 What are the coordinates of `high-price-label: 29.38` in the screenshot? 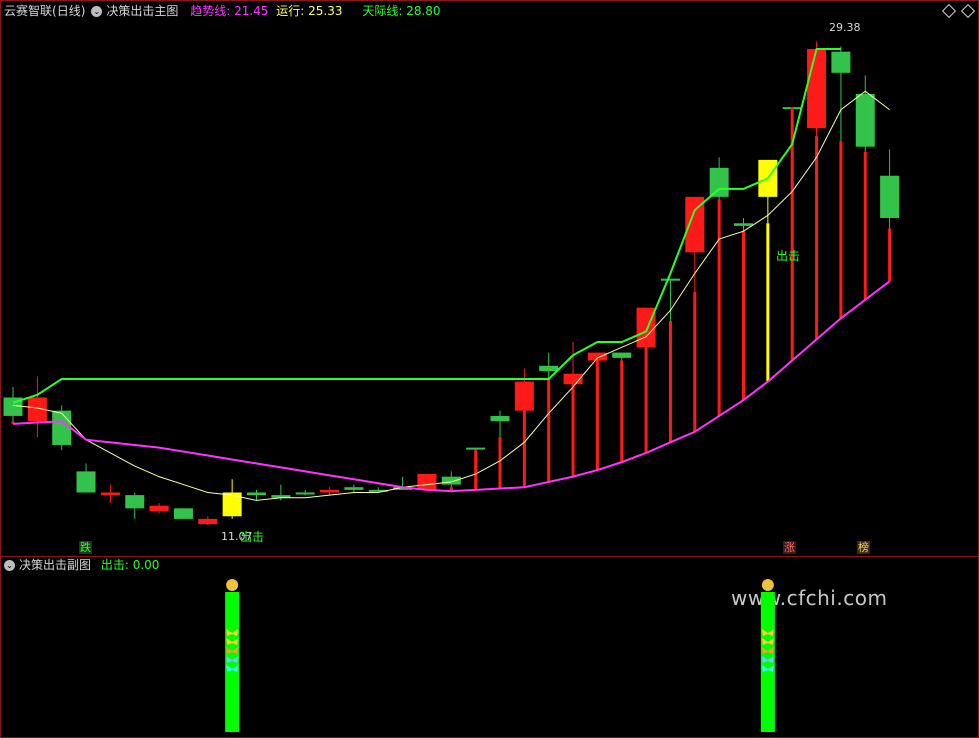 It's located at (845, 27).